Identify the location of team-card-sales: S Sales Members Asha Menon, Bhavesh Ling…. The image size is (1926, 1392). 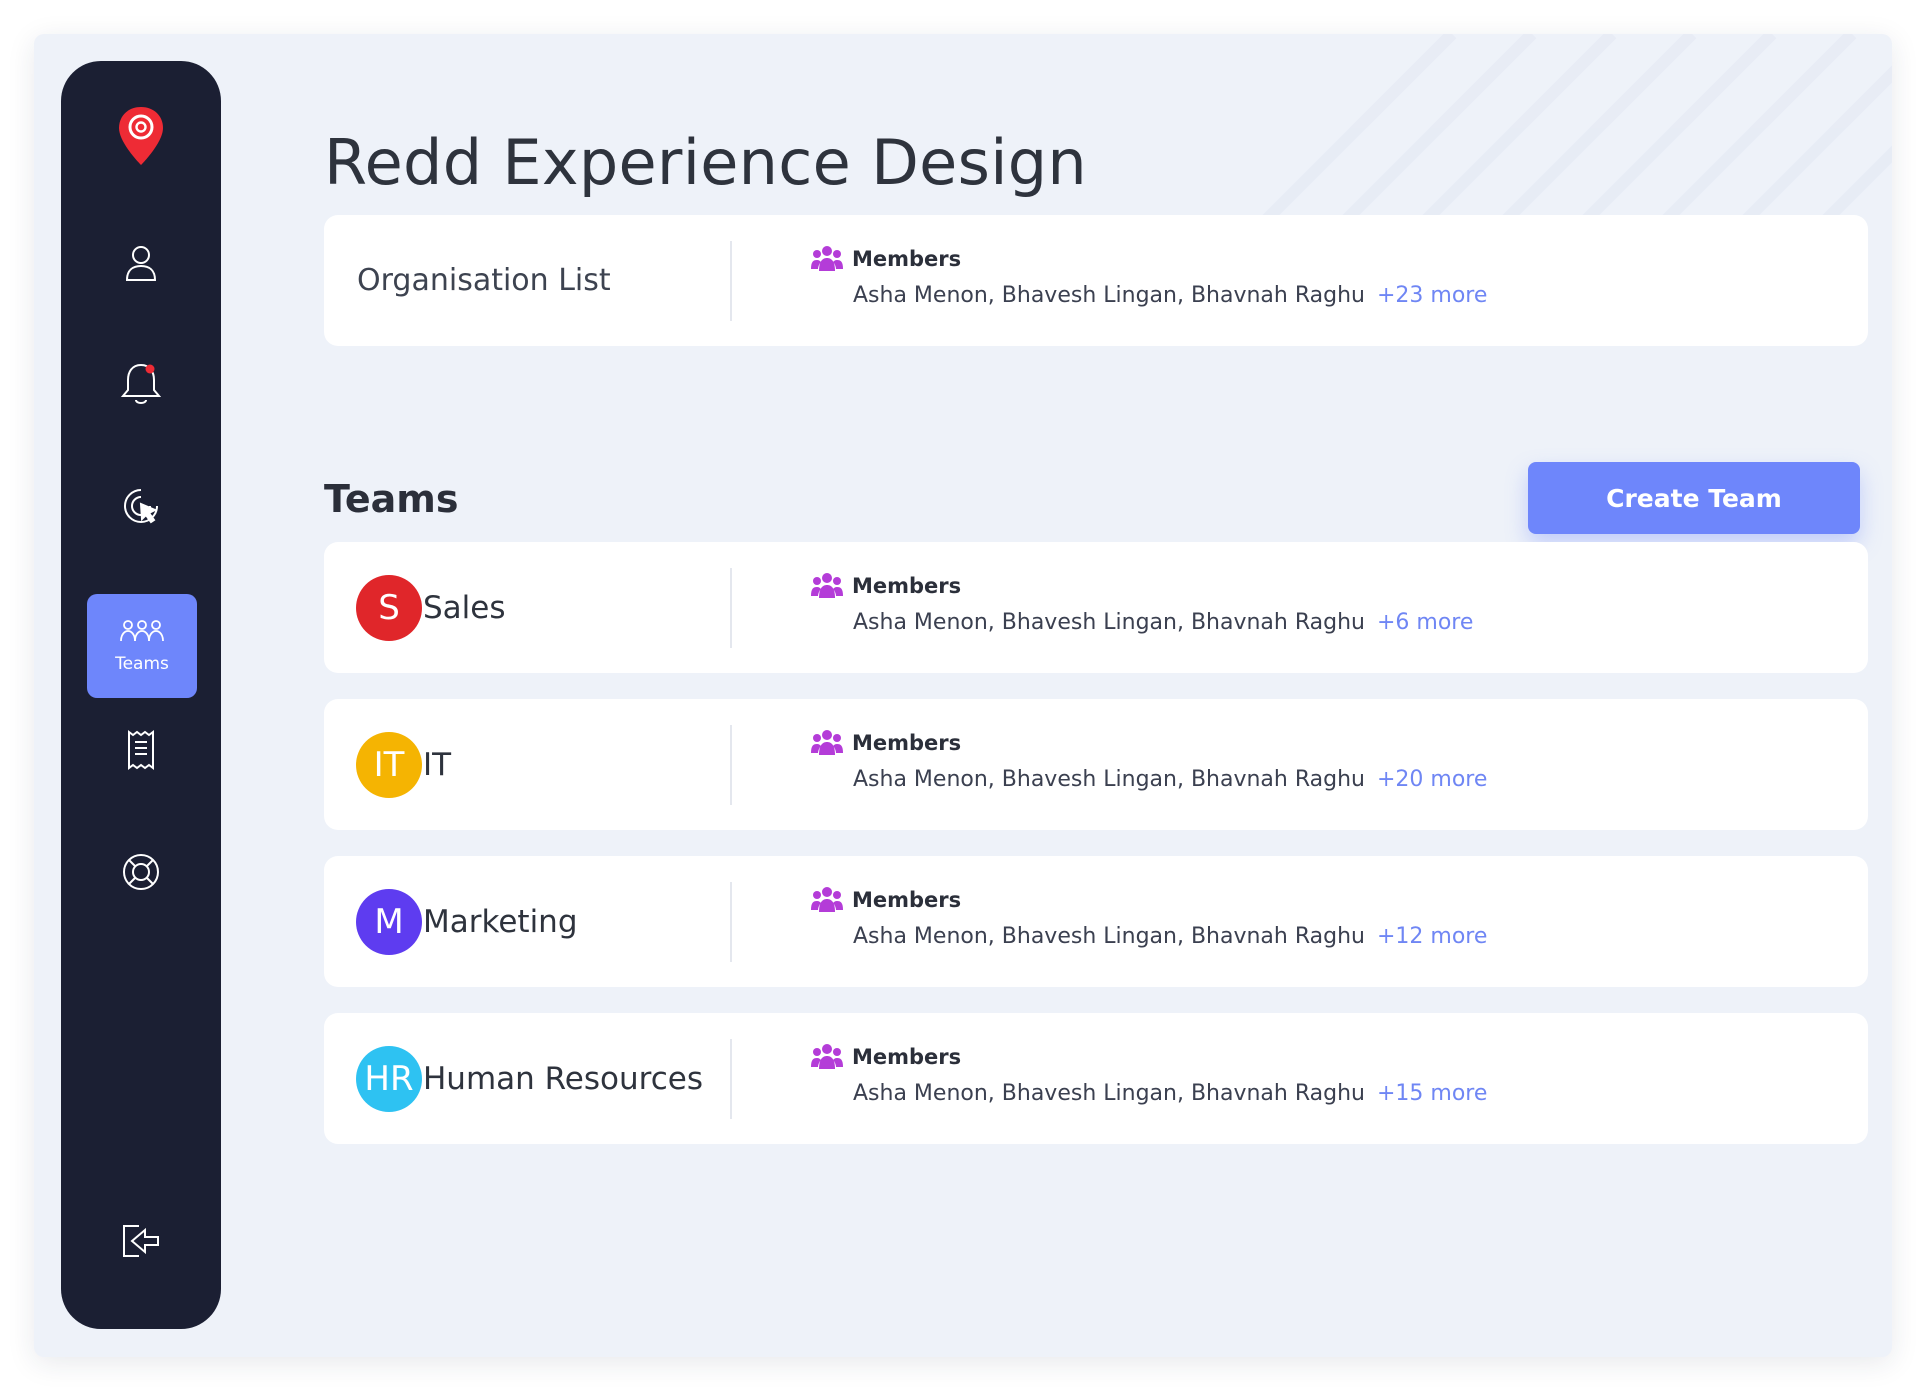
(1096, 607).